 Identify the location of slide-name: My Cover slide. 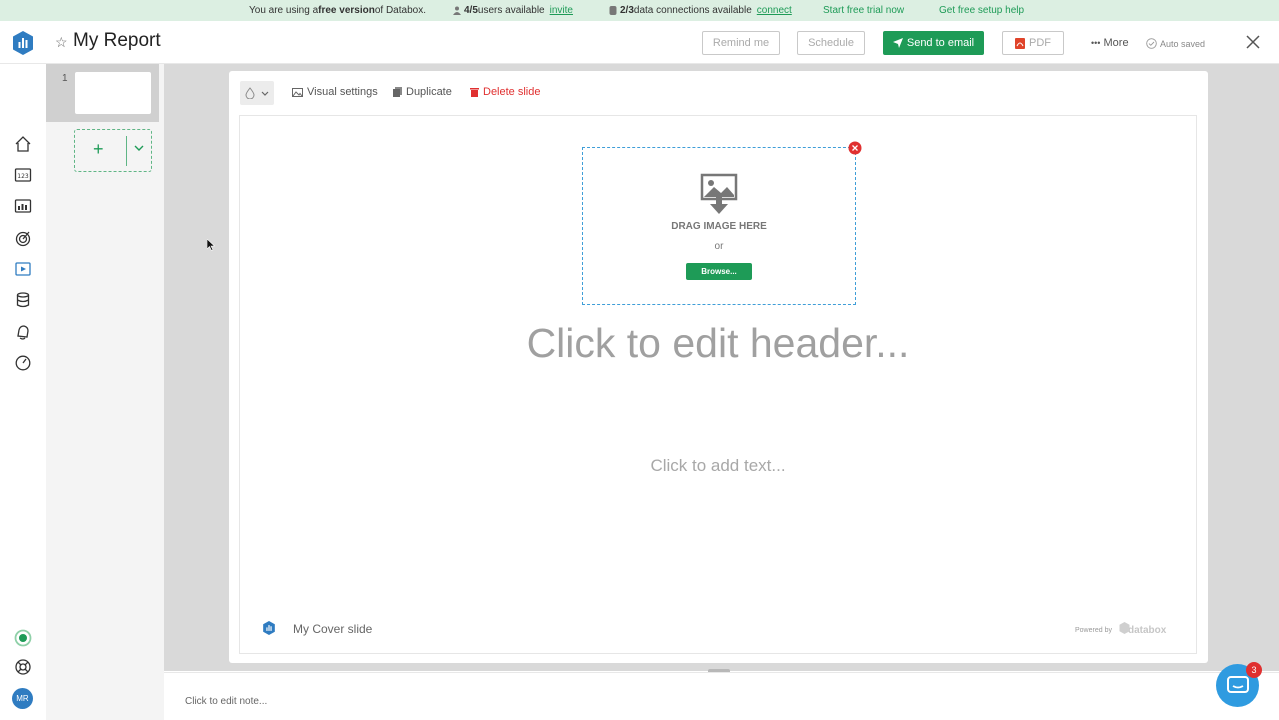
(332, 629).